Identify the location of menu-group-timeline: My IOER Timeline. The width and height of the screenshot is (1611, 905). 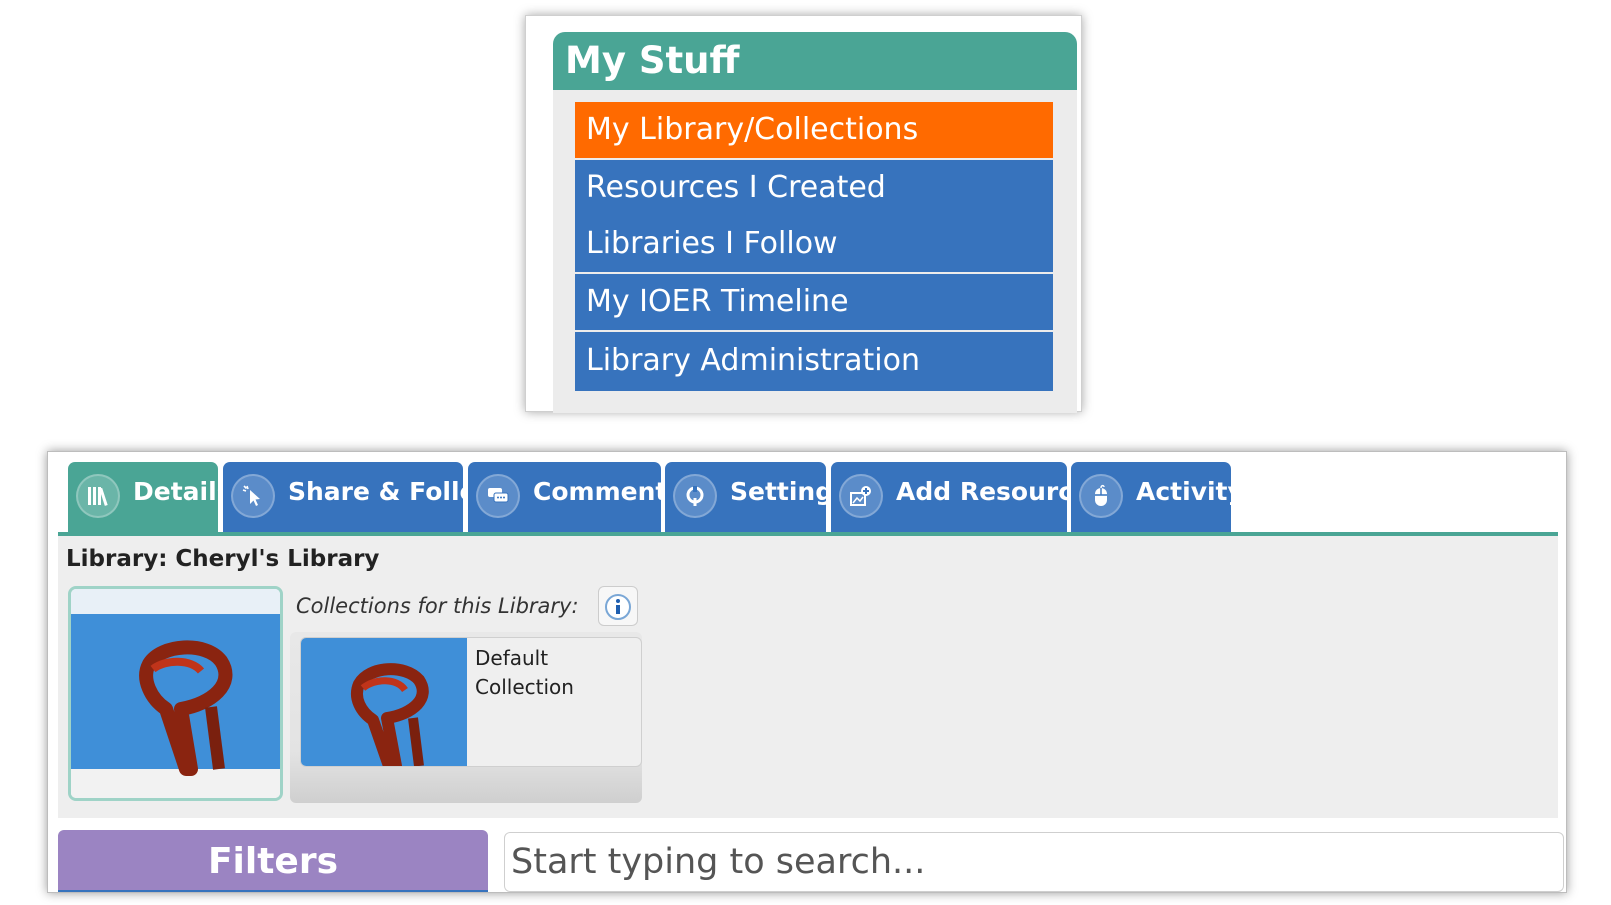
(814, 302).